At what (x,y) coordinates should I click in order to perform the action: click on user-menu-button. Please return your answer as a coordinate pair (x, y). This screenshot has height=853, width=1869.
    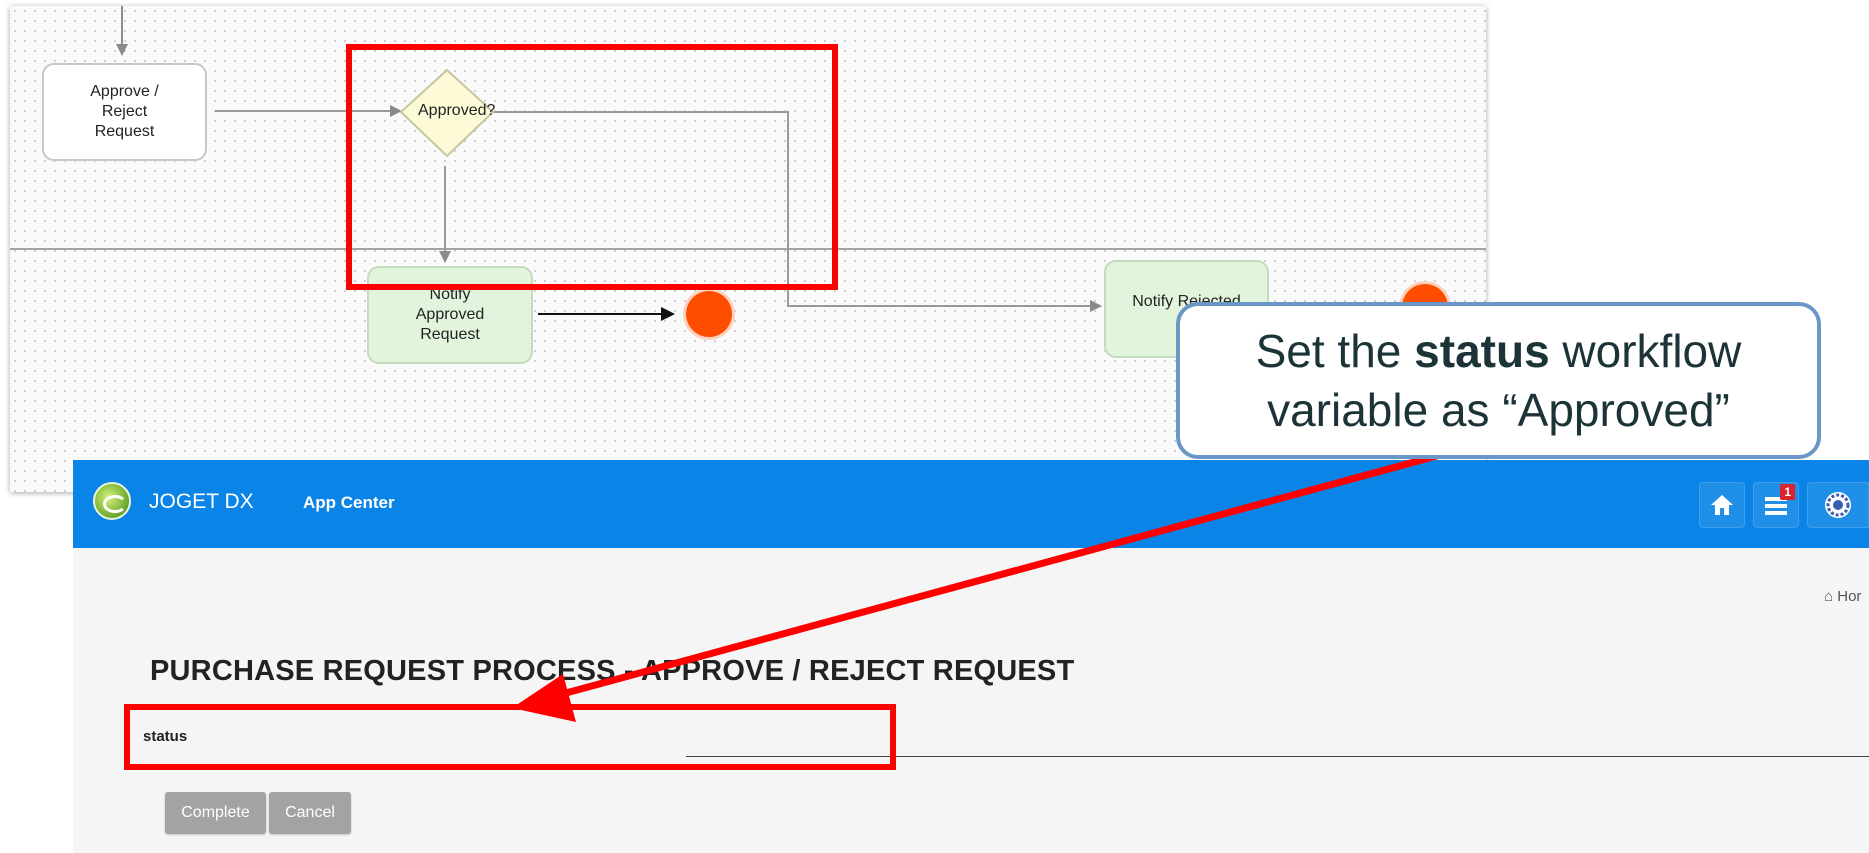
    Looking at the image, I should click on (1838, 505).